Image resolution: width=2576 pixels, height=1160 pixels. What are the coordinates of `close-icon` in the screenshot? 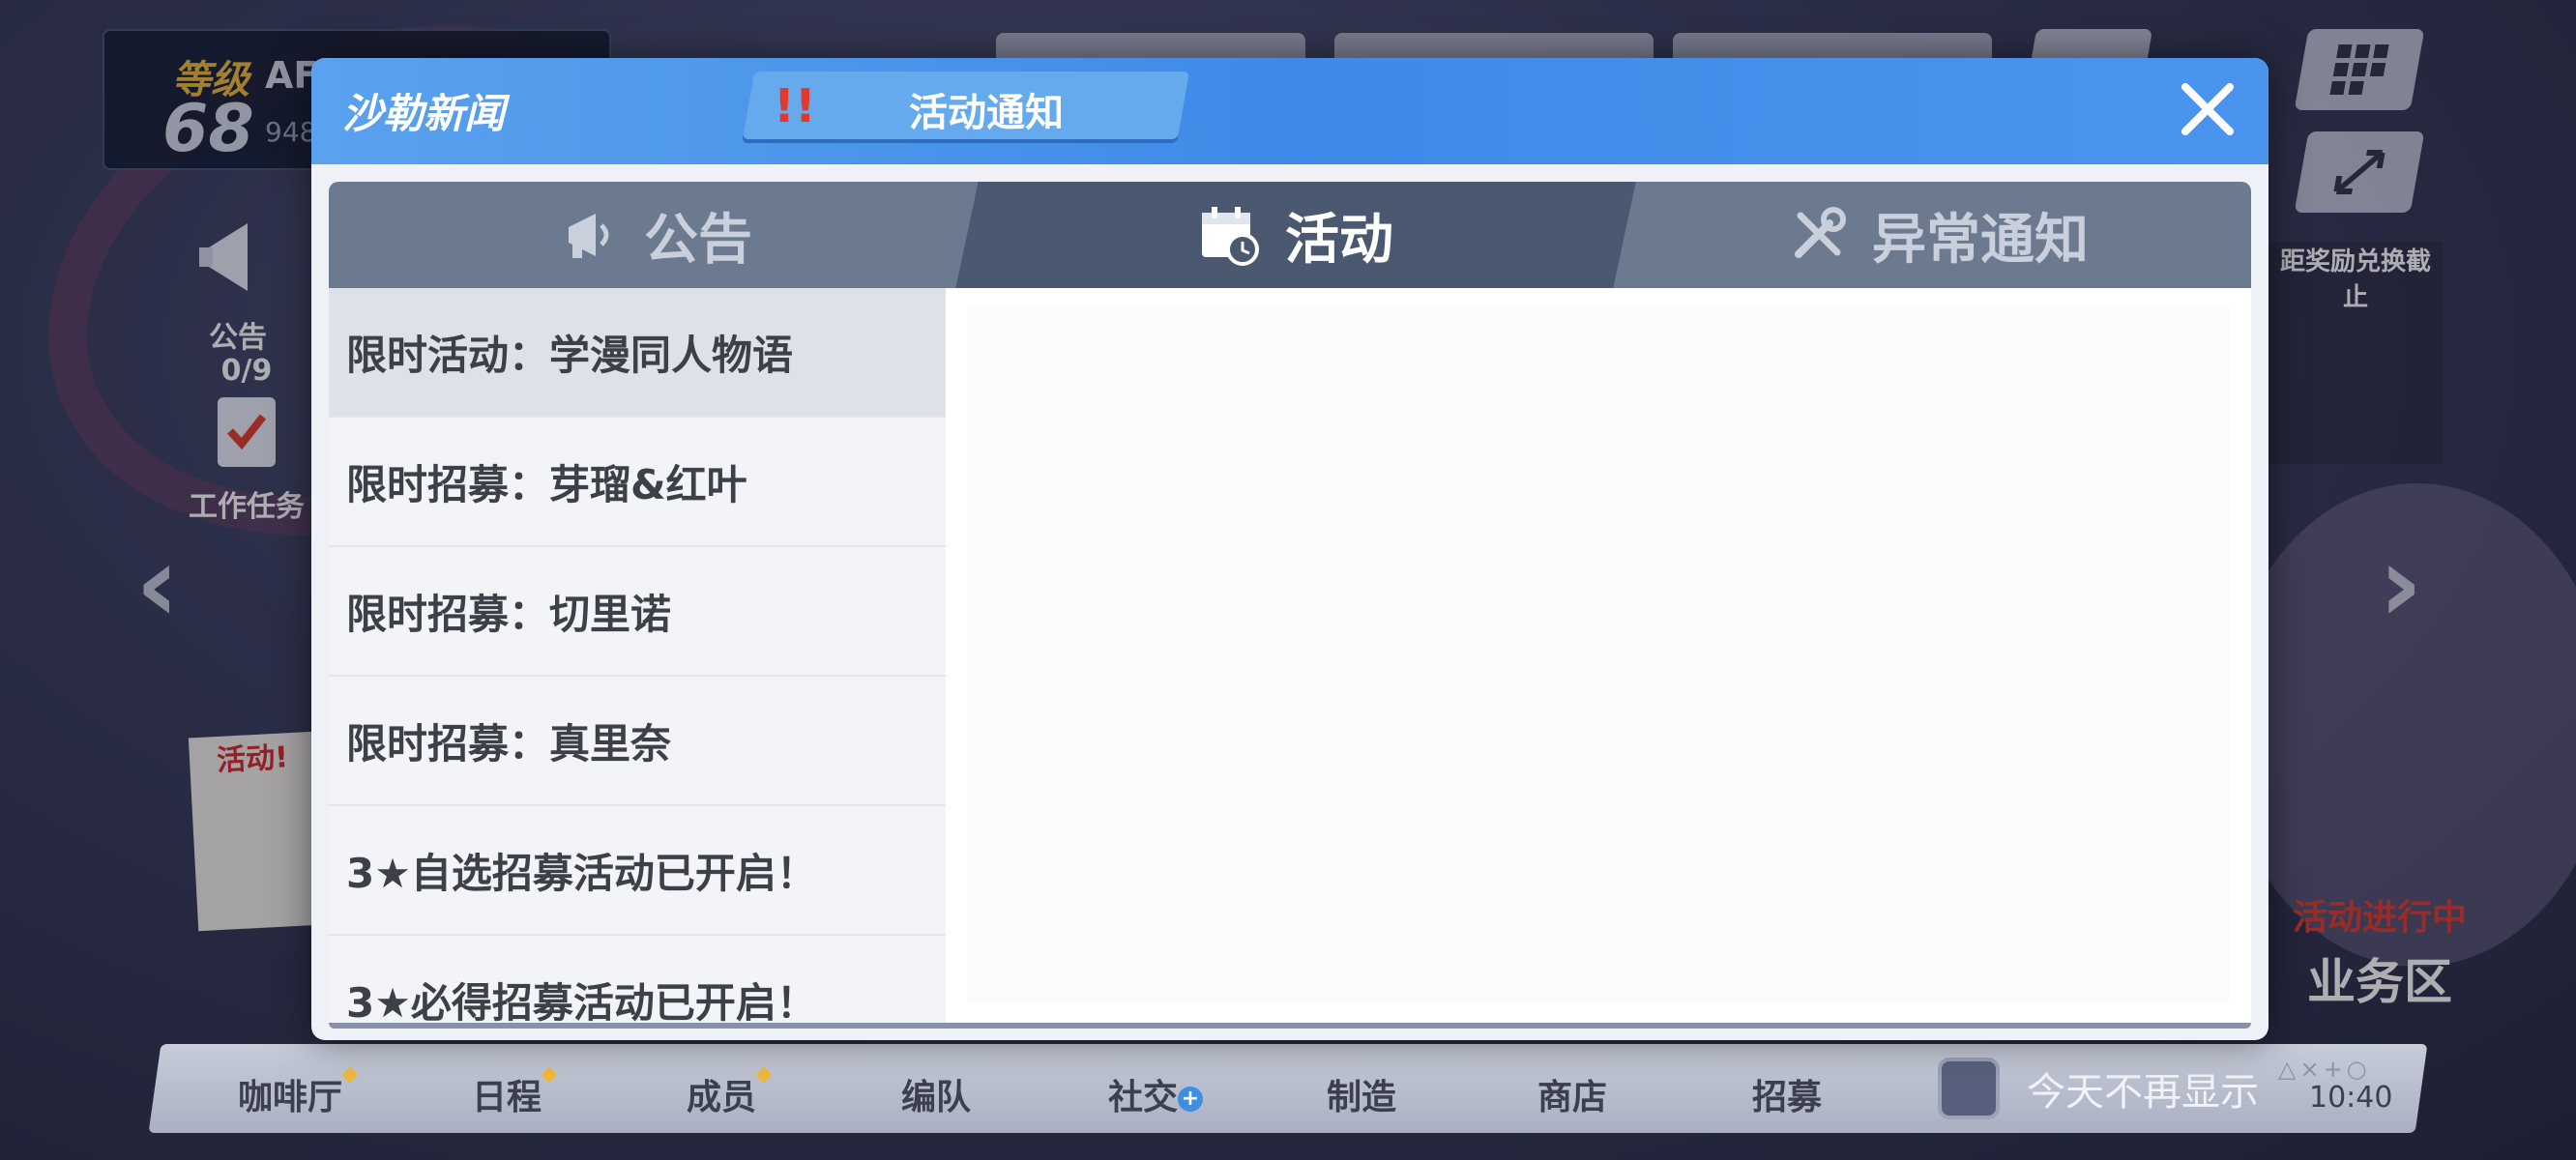 It's located at (2207, 109).